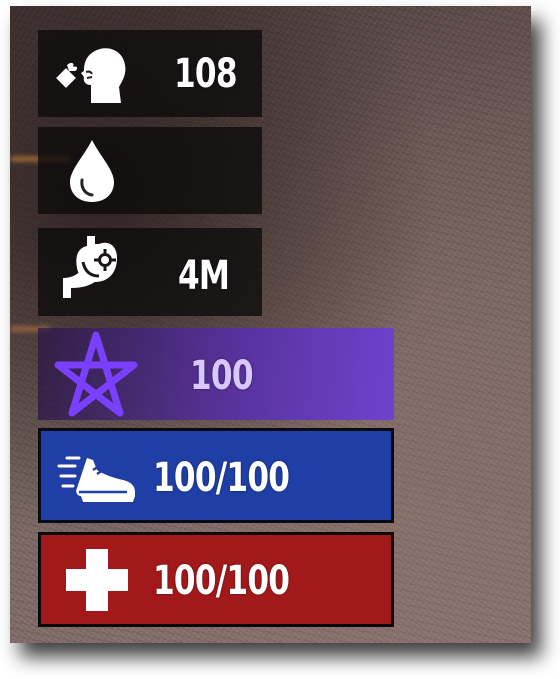 This screenshot has width=560, height=679. Describe the element at coordinates (222, 376) in the screenshot. I see `mana-value: 100` at that location.